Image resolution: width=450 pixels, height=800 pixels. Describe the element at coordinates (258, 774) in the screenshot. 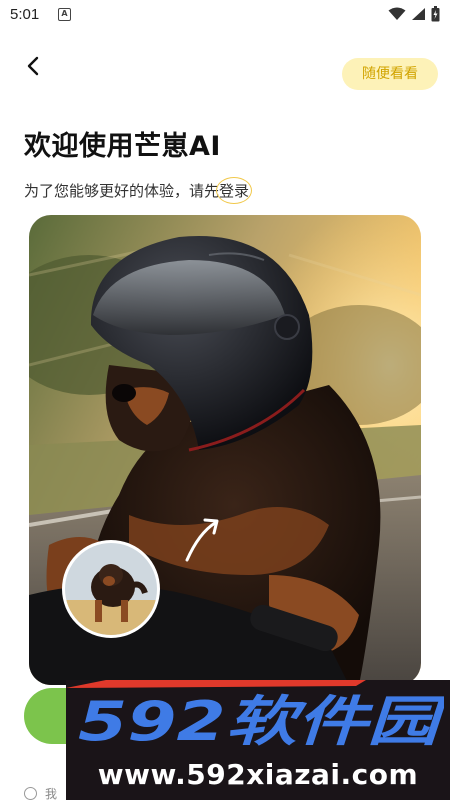

I see `watermark-url: www.592xiazai.com` at that location.